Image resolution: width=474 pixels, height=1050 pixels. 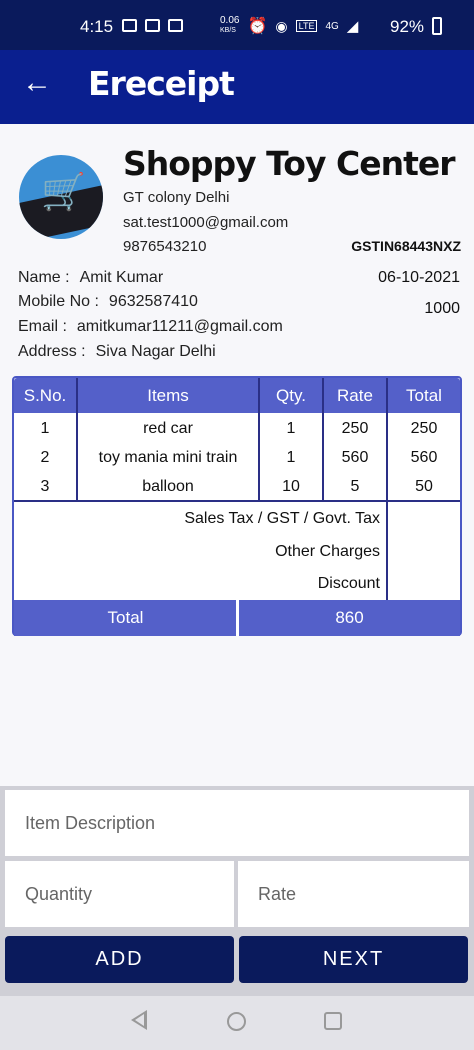 I want to click on volte-icon: LTE, so click(x=306, y=26).